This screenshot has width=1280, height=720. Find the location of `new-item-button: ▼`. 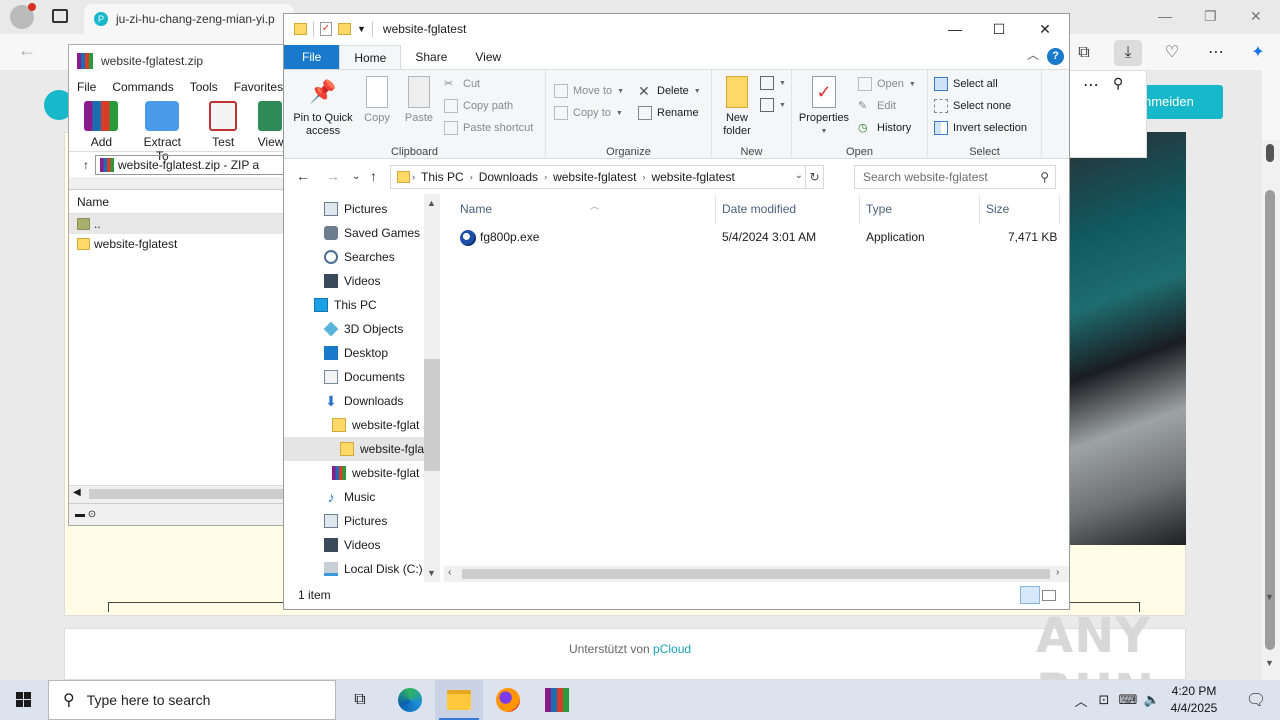

new-item-button: ▼ is located at coordinates (773, 83).